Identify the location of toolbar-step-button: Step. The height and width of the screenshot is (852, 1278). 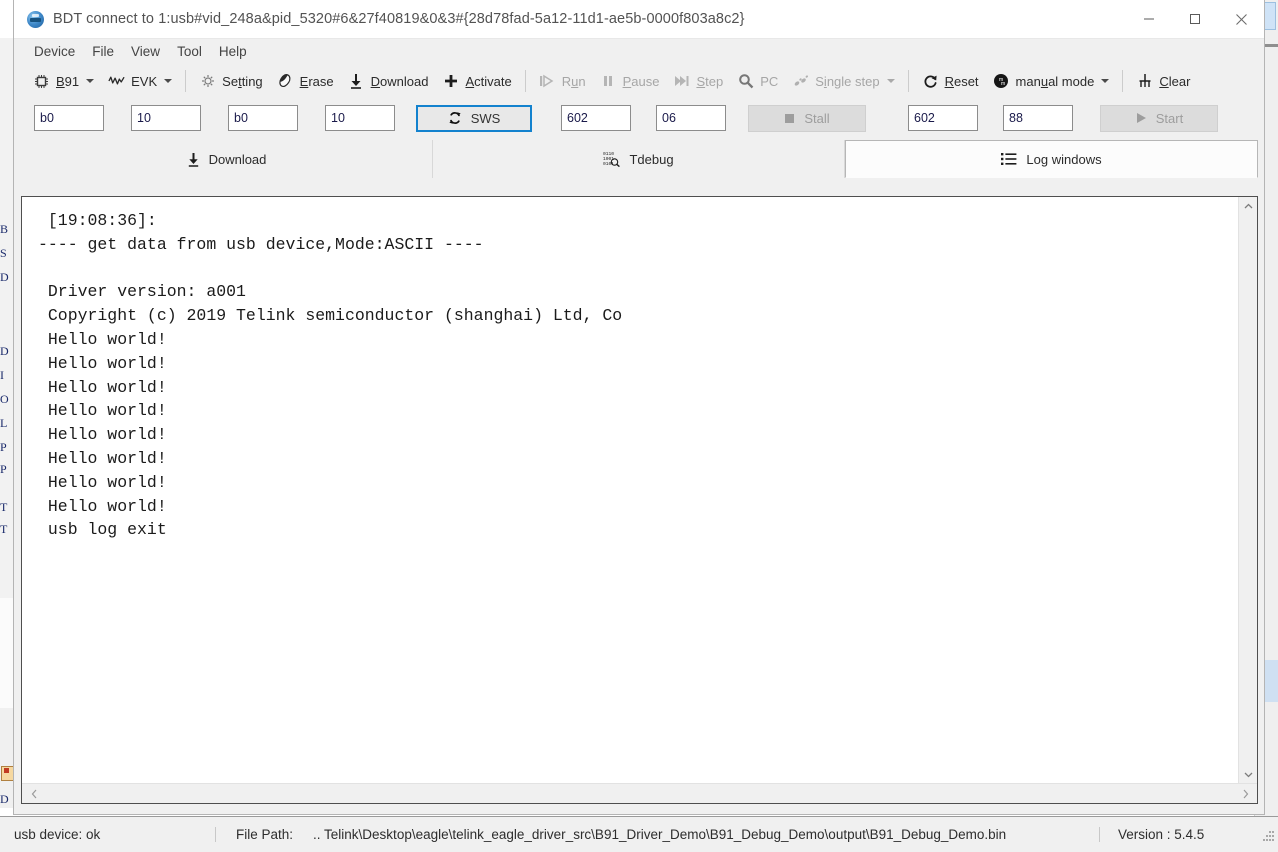
(698, 81).